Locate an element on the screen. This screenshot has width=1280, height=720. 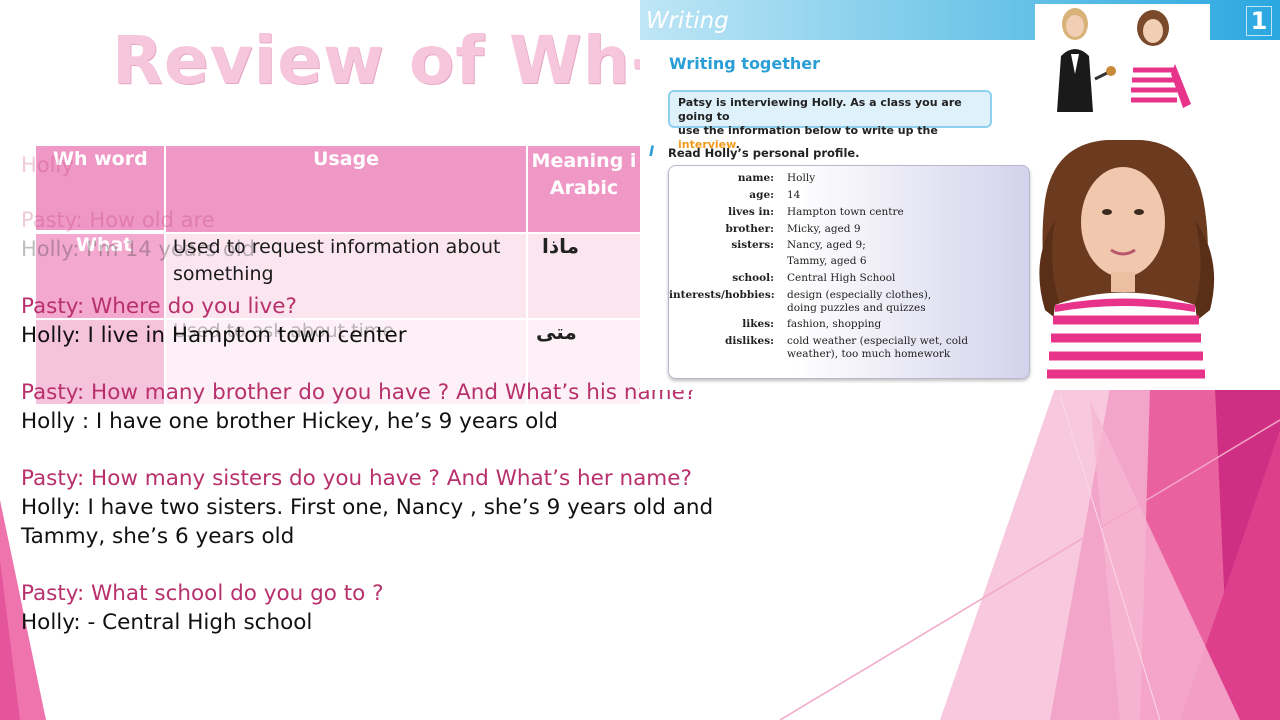
profile-value: Central High School is located at coordinates (841, 278).